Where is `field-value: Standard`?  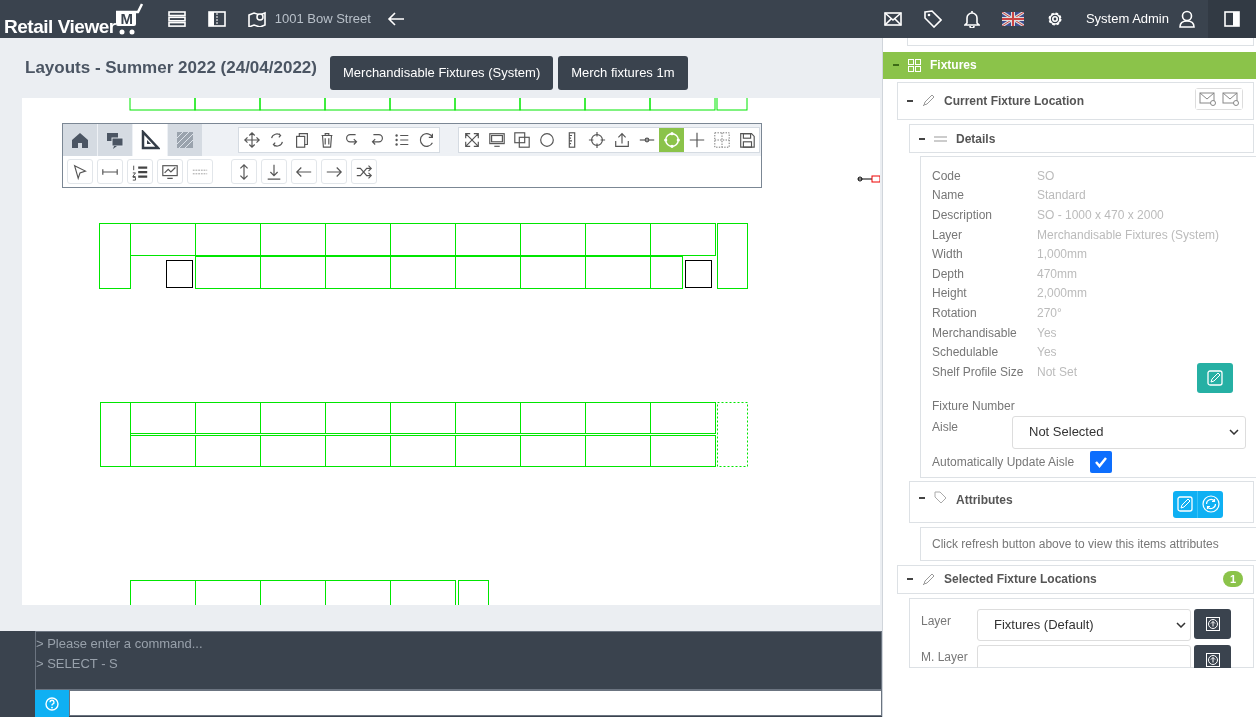
field-value: Standard is located at coordinates (1061, 196).